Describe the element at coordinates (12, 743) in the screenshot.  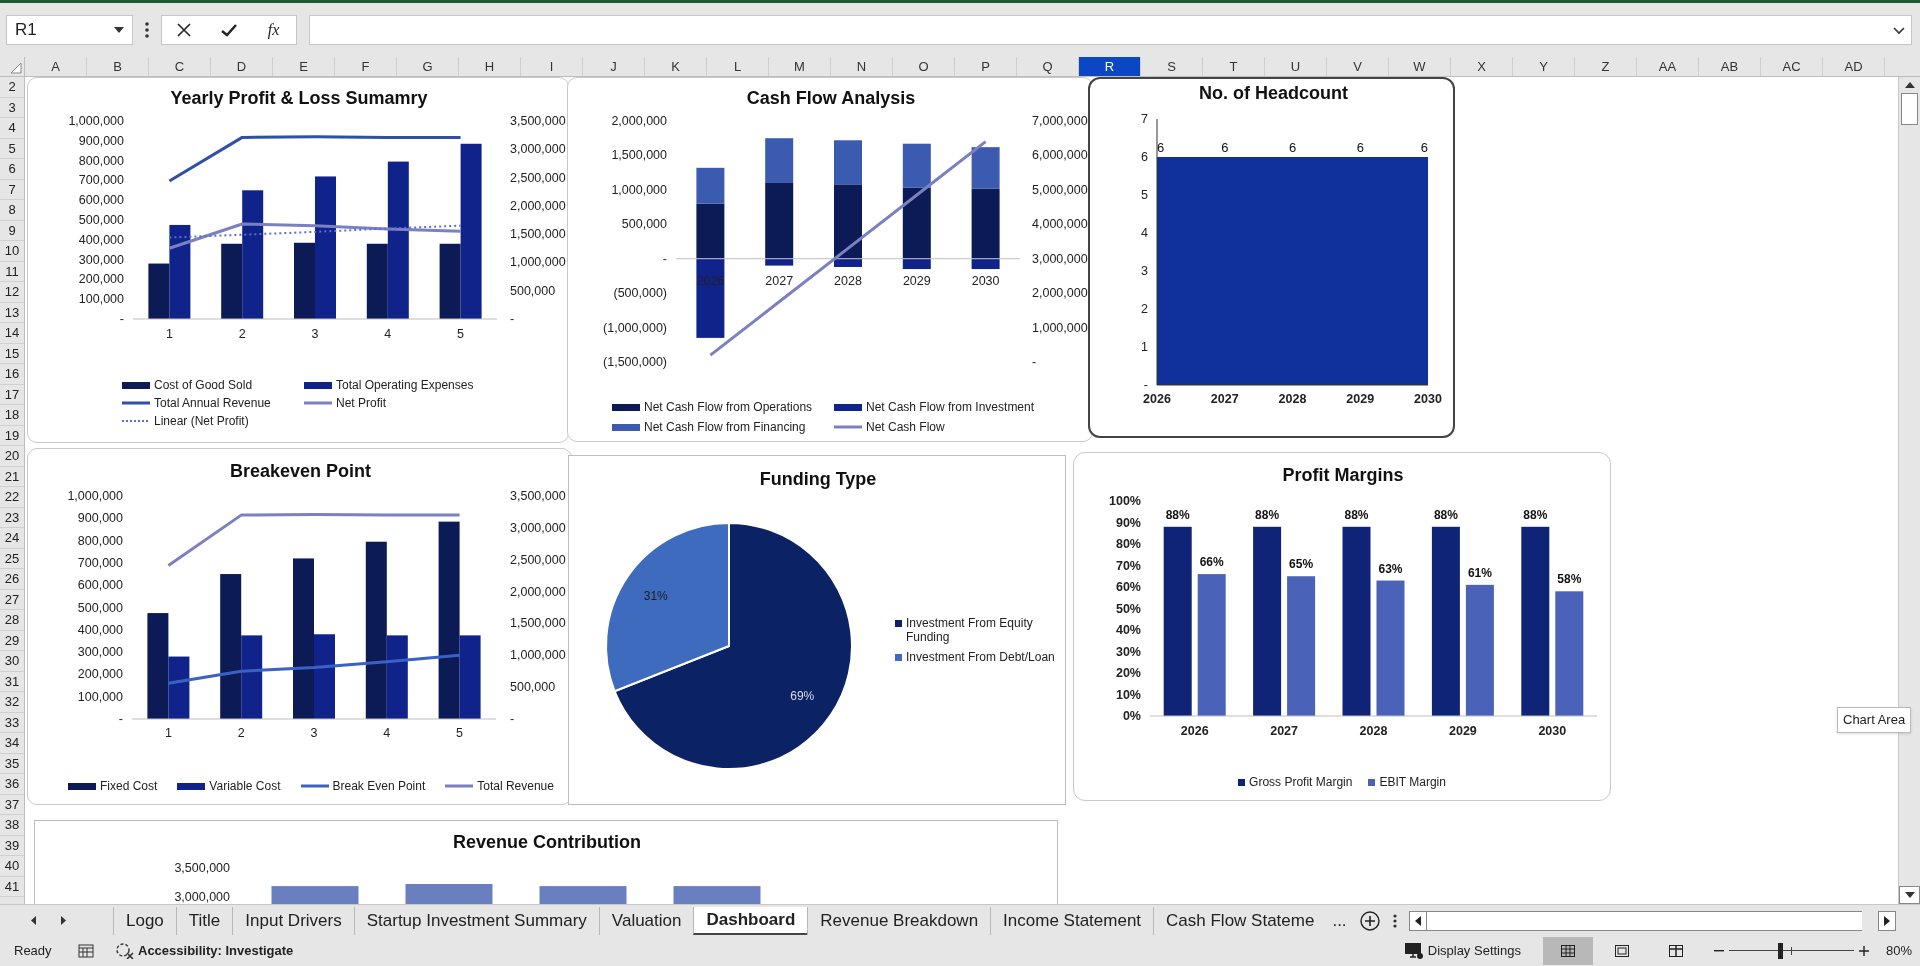
I see `row-header: 34` at that location.